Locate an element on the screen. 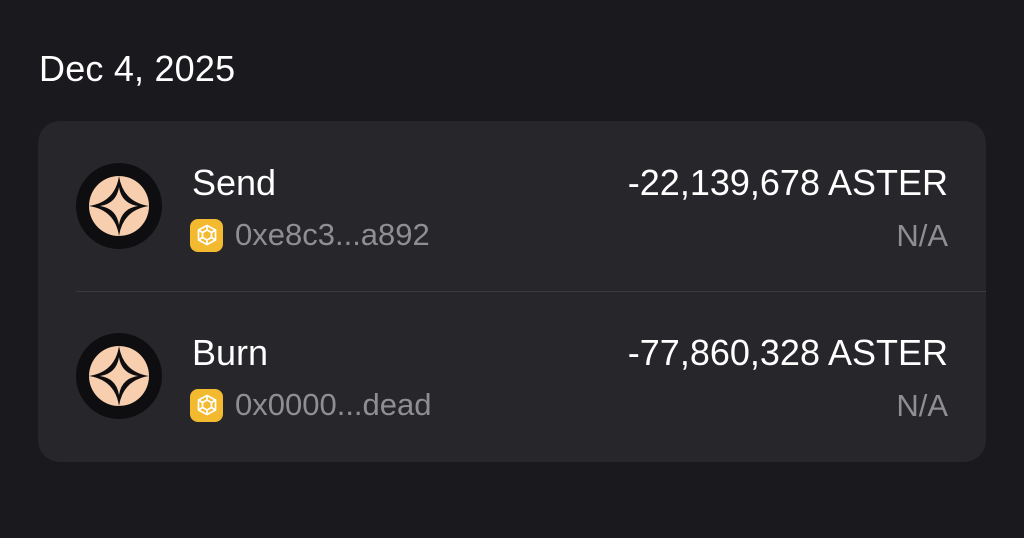 This screenshot has height=538, width=1024. transaction-address: 0xe8c3...a892 is located at coordinates (332, 234).